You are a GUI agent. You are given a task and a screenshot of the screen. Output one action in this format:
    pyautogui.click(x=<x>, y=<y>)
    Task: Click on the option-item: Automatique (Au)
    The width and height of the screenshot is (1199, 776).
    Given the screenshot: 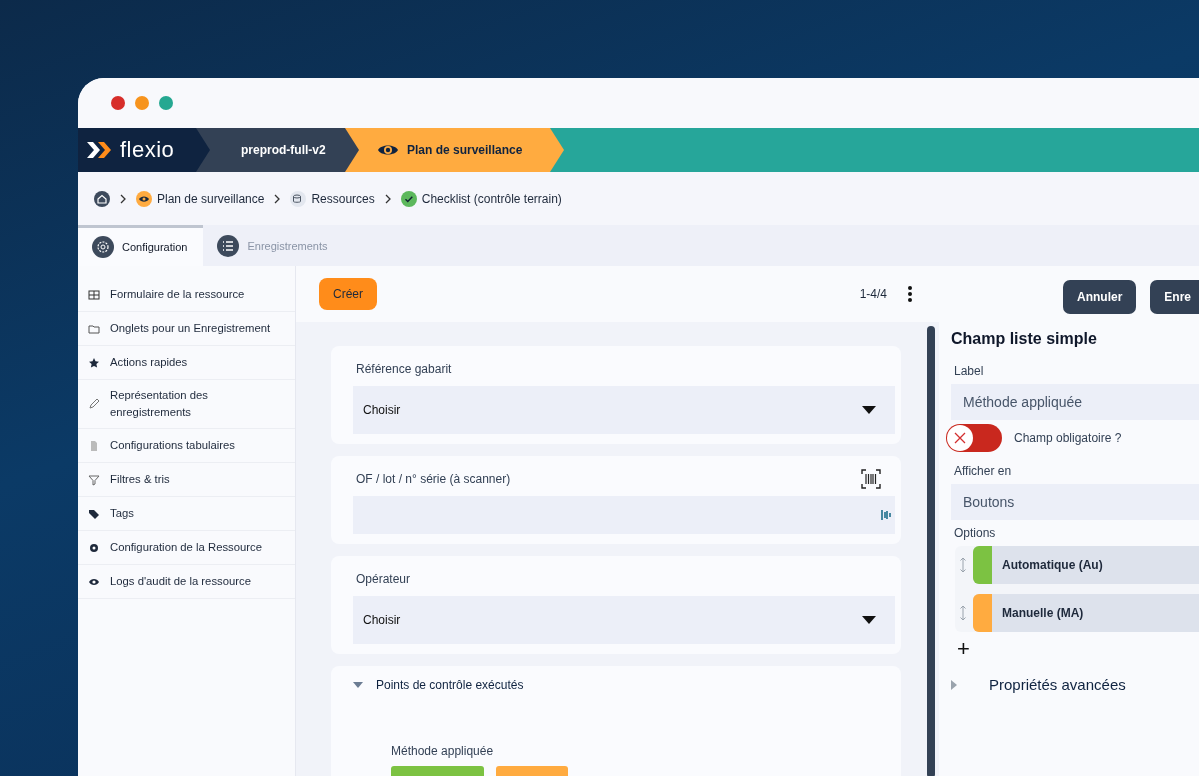 What is the action you would take?
    pyautogui.click(x=1086, y=565)
    